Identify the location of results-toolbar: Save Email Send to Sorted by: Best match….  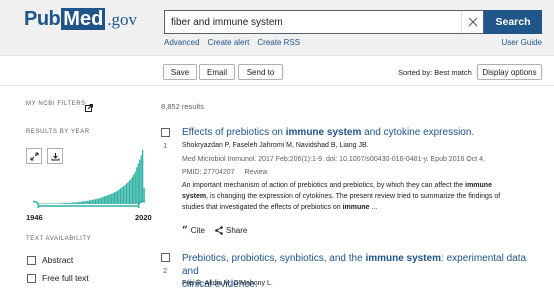
(277, 71).